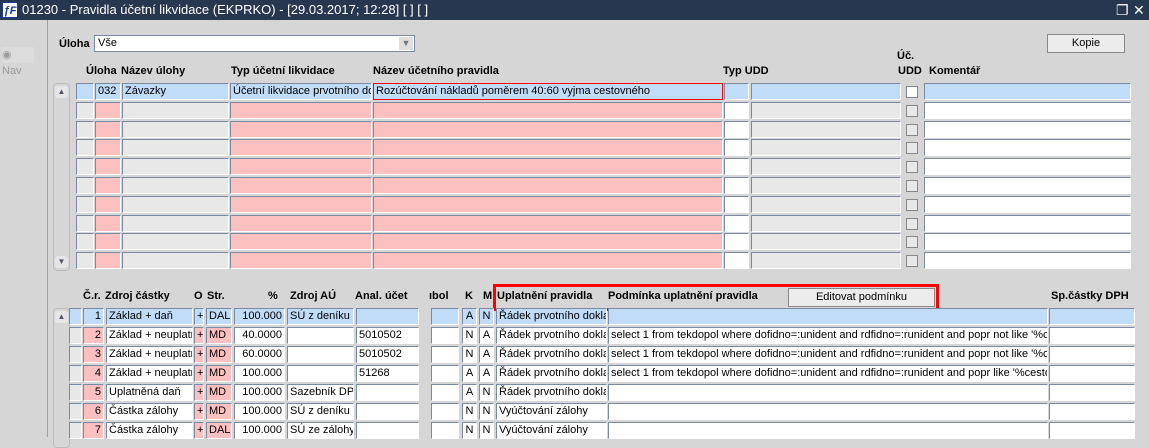 This screenshot has width=1149, height=448. Describe the element at coordinates (406, 43) in the screenshot. I see `chevron-down-icon: ▼` at that location.